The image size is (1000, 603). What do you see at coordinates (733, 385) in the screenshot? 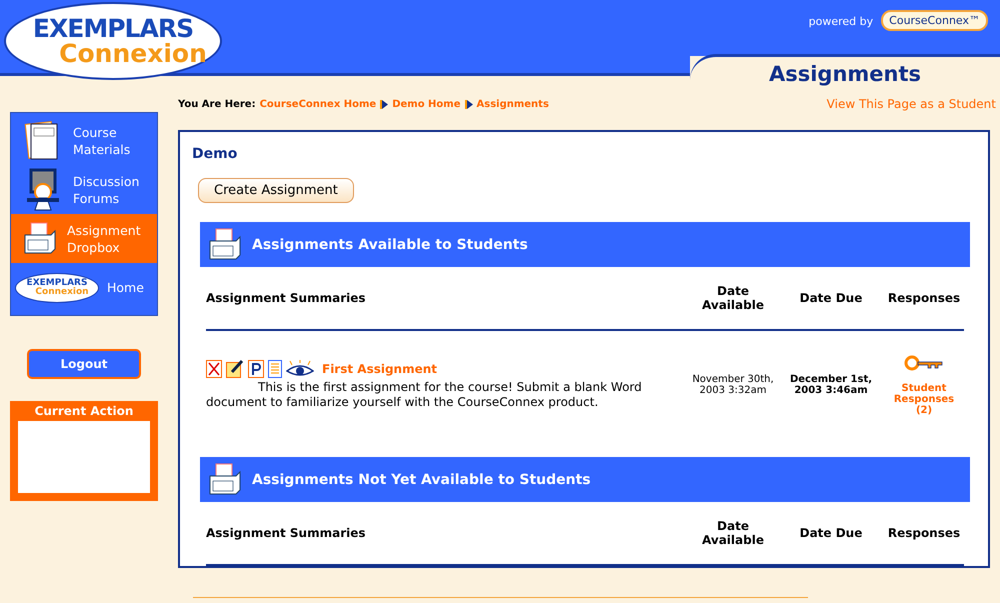
I see `date-available: November 30th, 2003 3:32am` at bounding box center [733, 385].